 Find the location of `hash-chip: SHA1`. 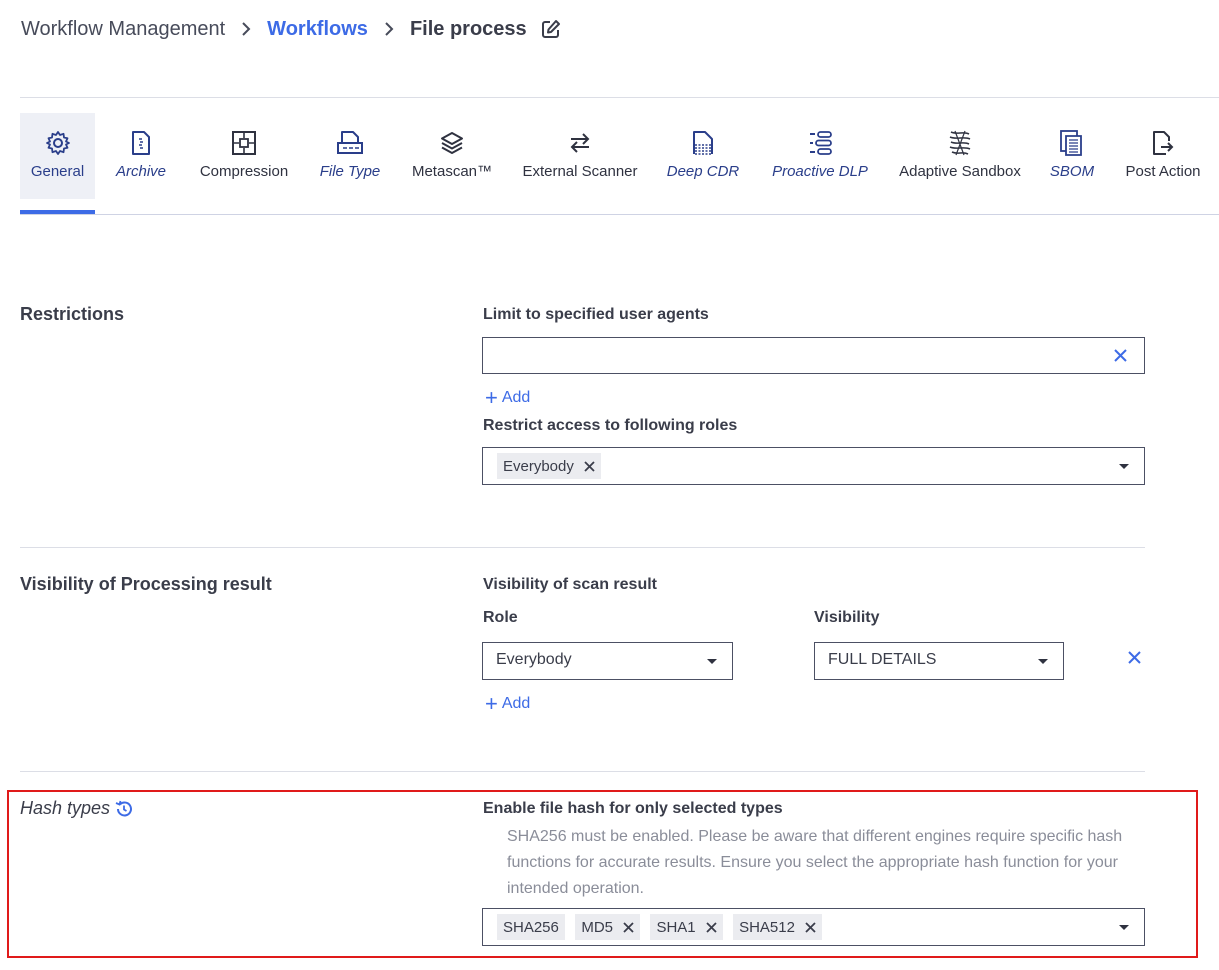

hash-chip: SHA1 is located at coordinates (686, 927).